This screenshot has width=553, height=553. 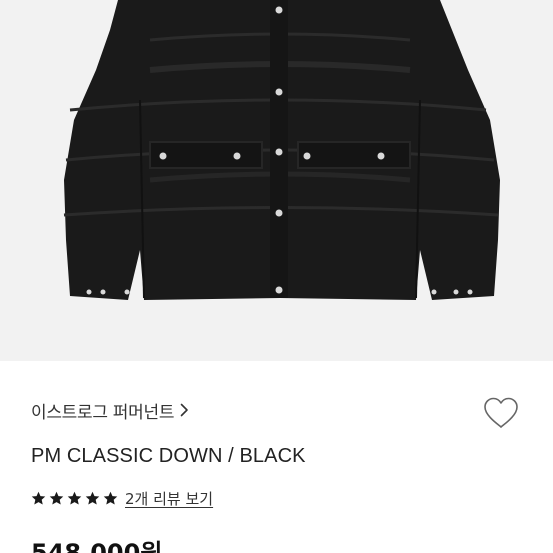 I want to click on rating-row: 2개 리뷰 보기, so click(x=122, y=498).